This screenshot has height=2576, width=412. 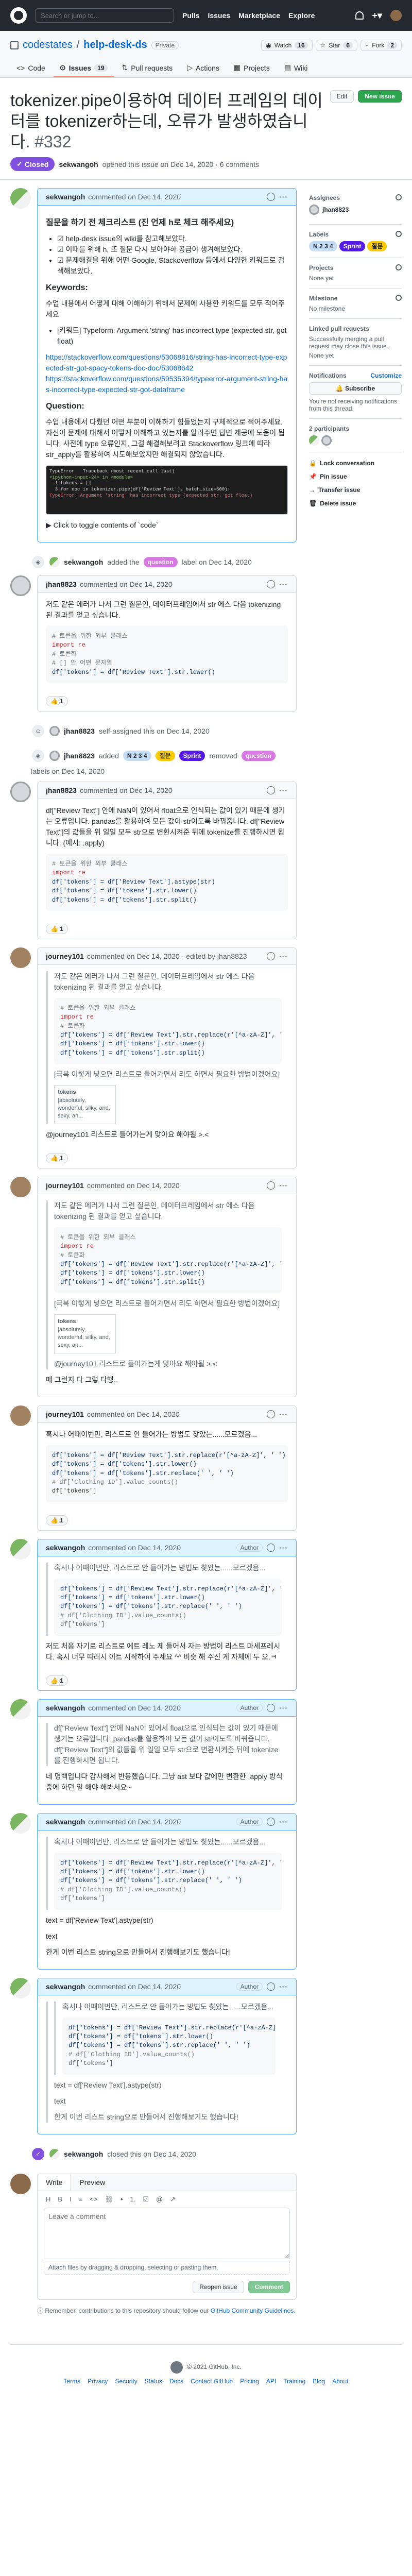 I want to click on quote-icon: ≡, so click(x=81, y=2199).